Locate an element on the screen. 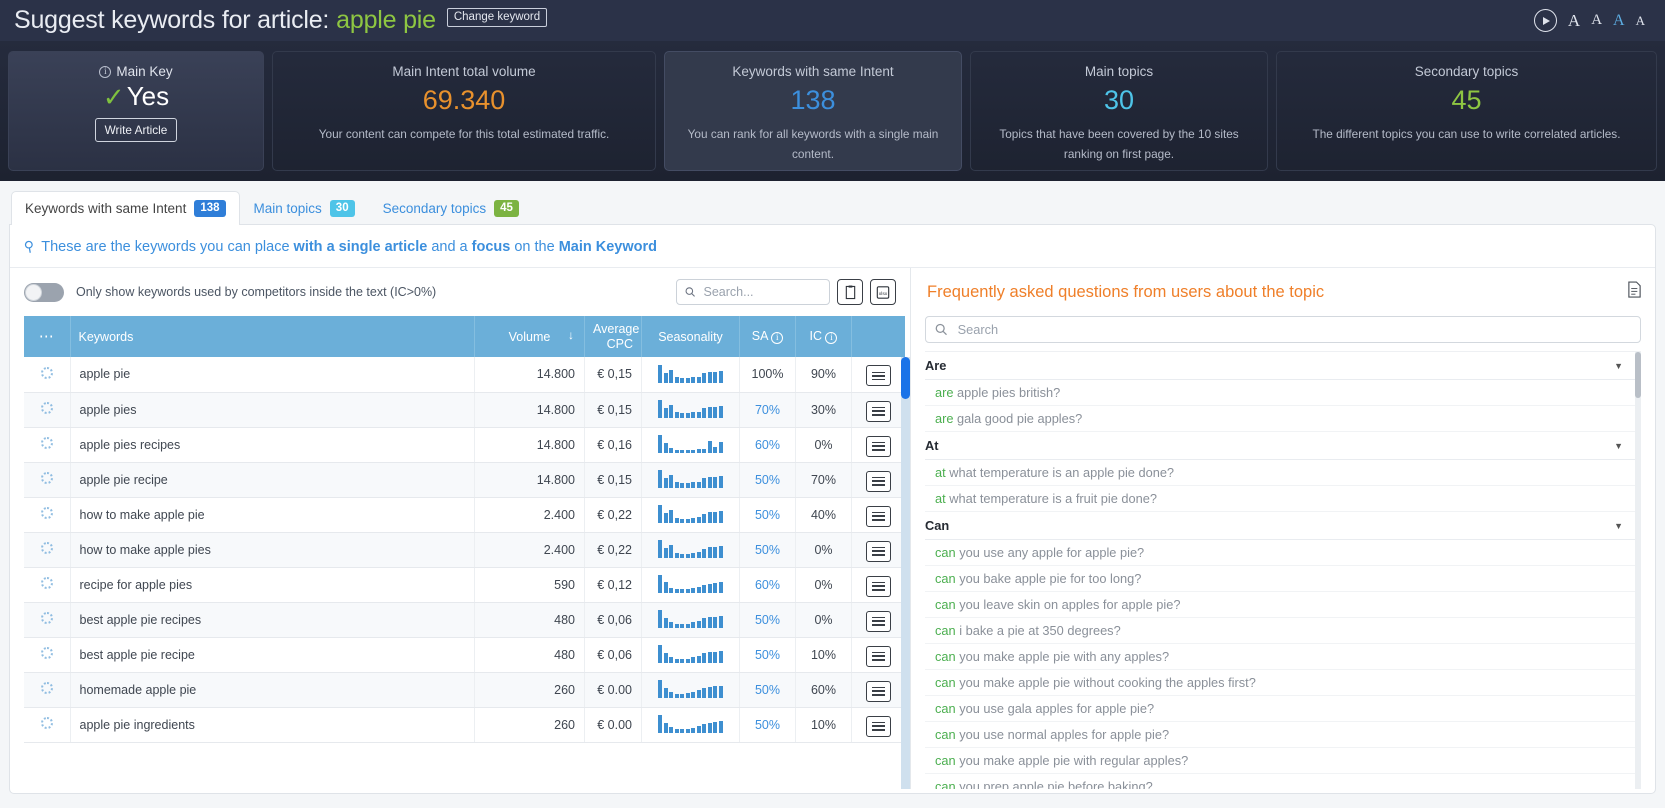 The height and width of the screenshot is (808, 1665). row-keyword: best apple pie recipe is located at coordinates (272, 655).